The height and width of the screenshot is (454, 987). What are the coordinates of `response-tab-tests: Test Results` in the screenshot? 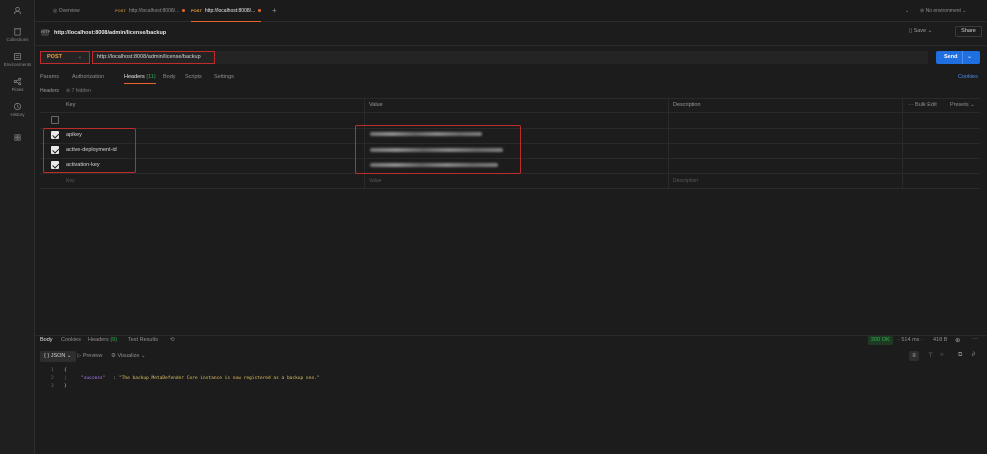 It's located at (143, 340).